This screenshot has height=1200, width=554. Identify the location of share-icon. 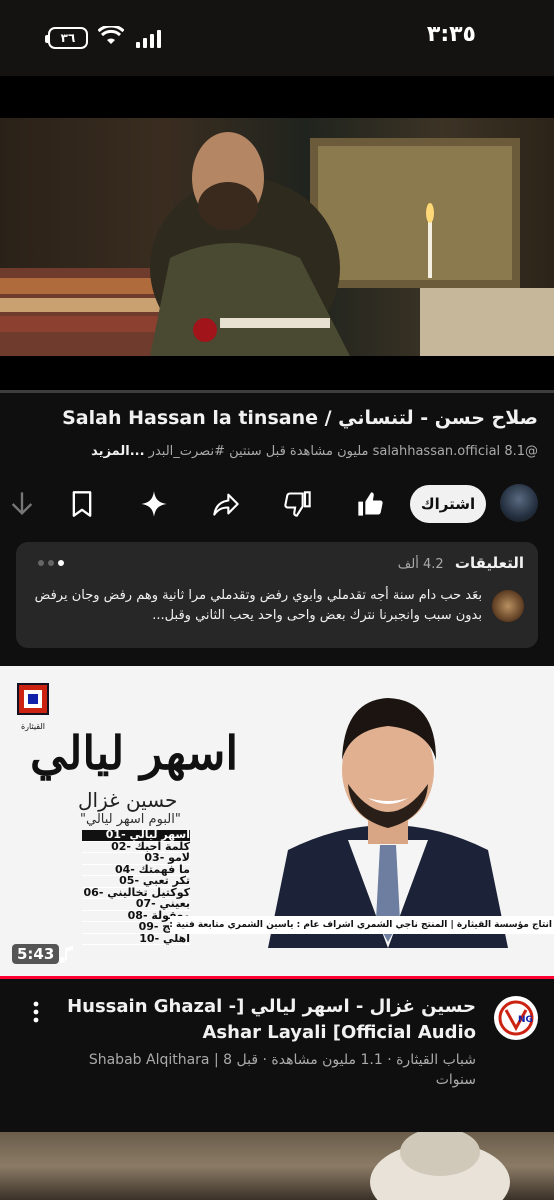
(226, 504).